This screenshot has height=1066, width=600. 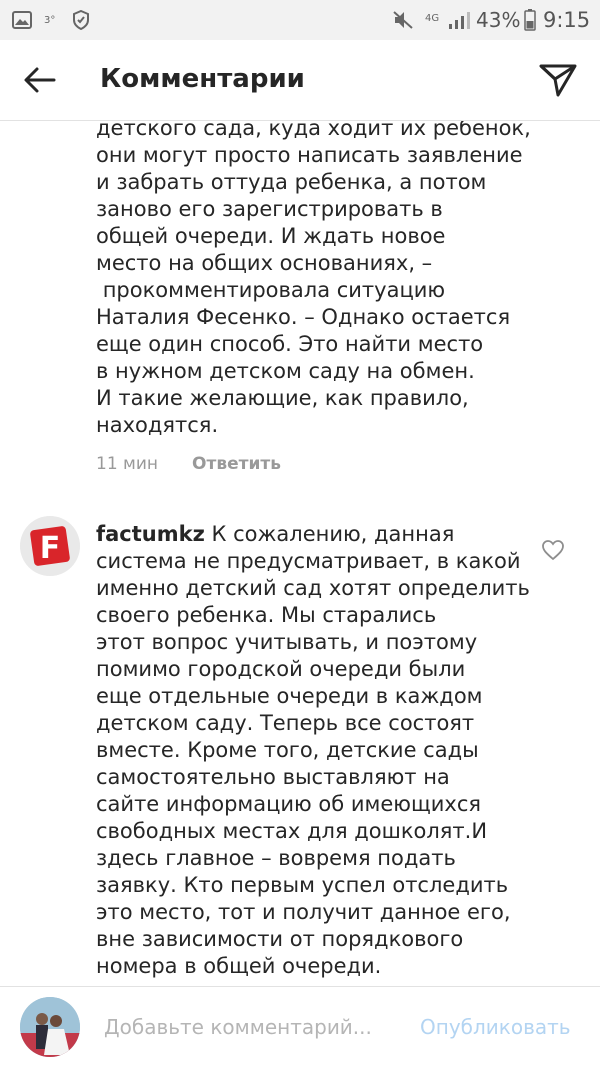 I want to click on gallery-icon, so click(x=22, y=20).